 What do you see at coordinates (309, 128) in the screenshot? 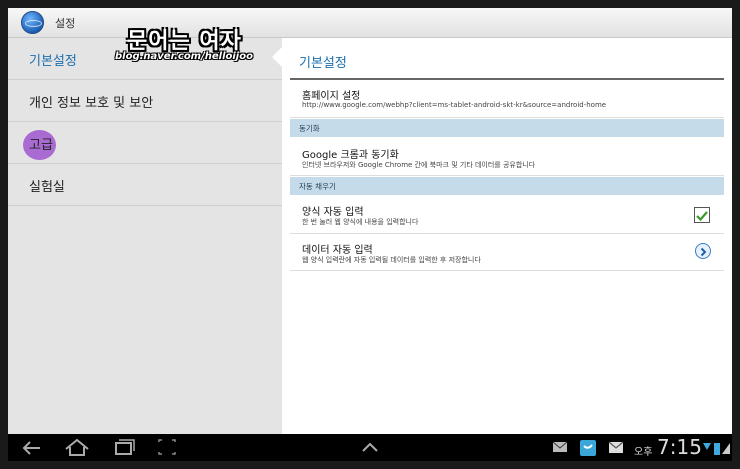
I see `category-label: 동기화` at bounding box center [309, 128].